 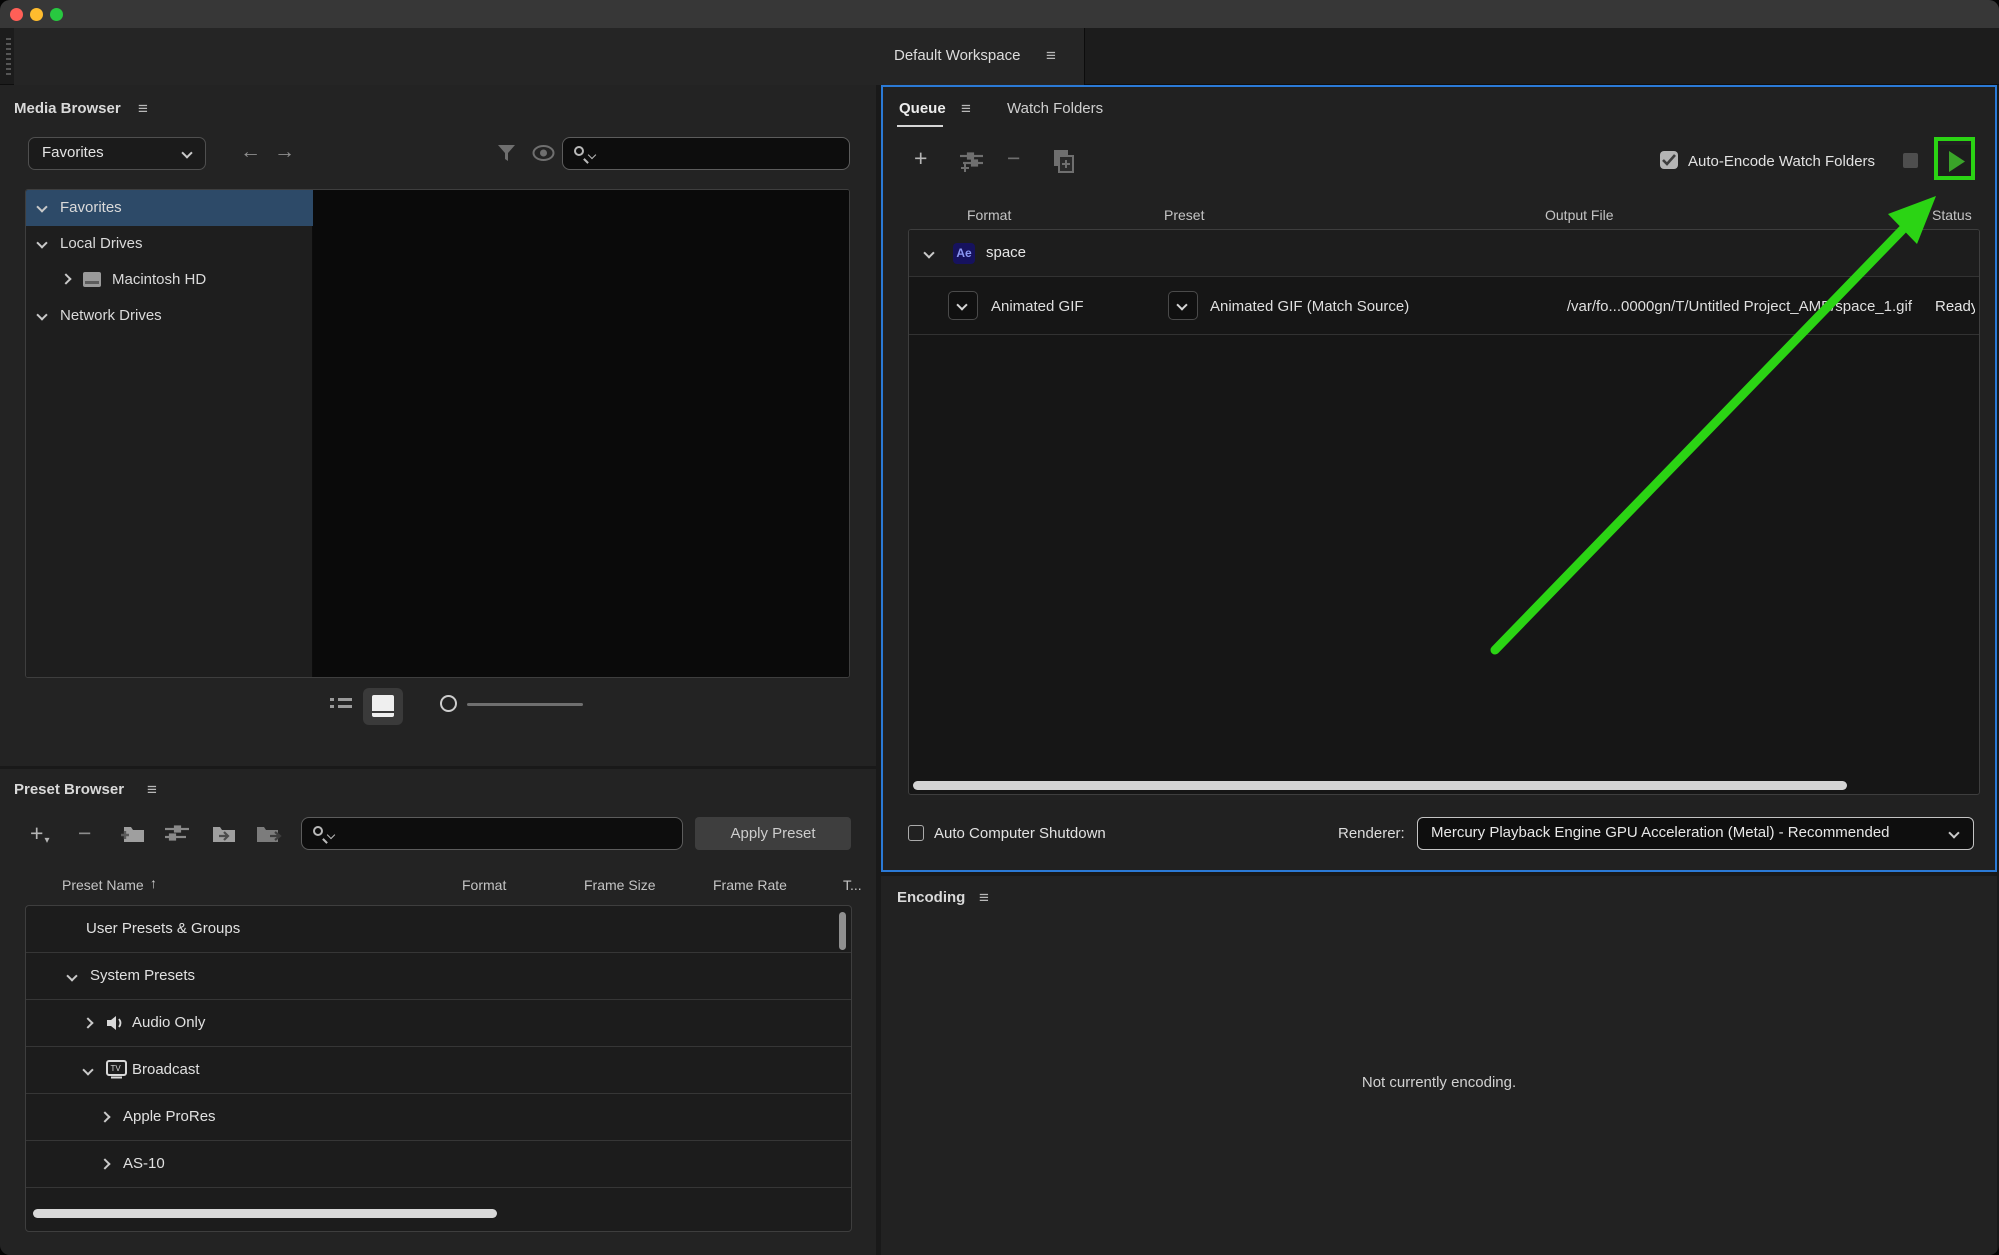 I want to click on forward-arrow-icon: →, so click(x=284, y=152).